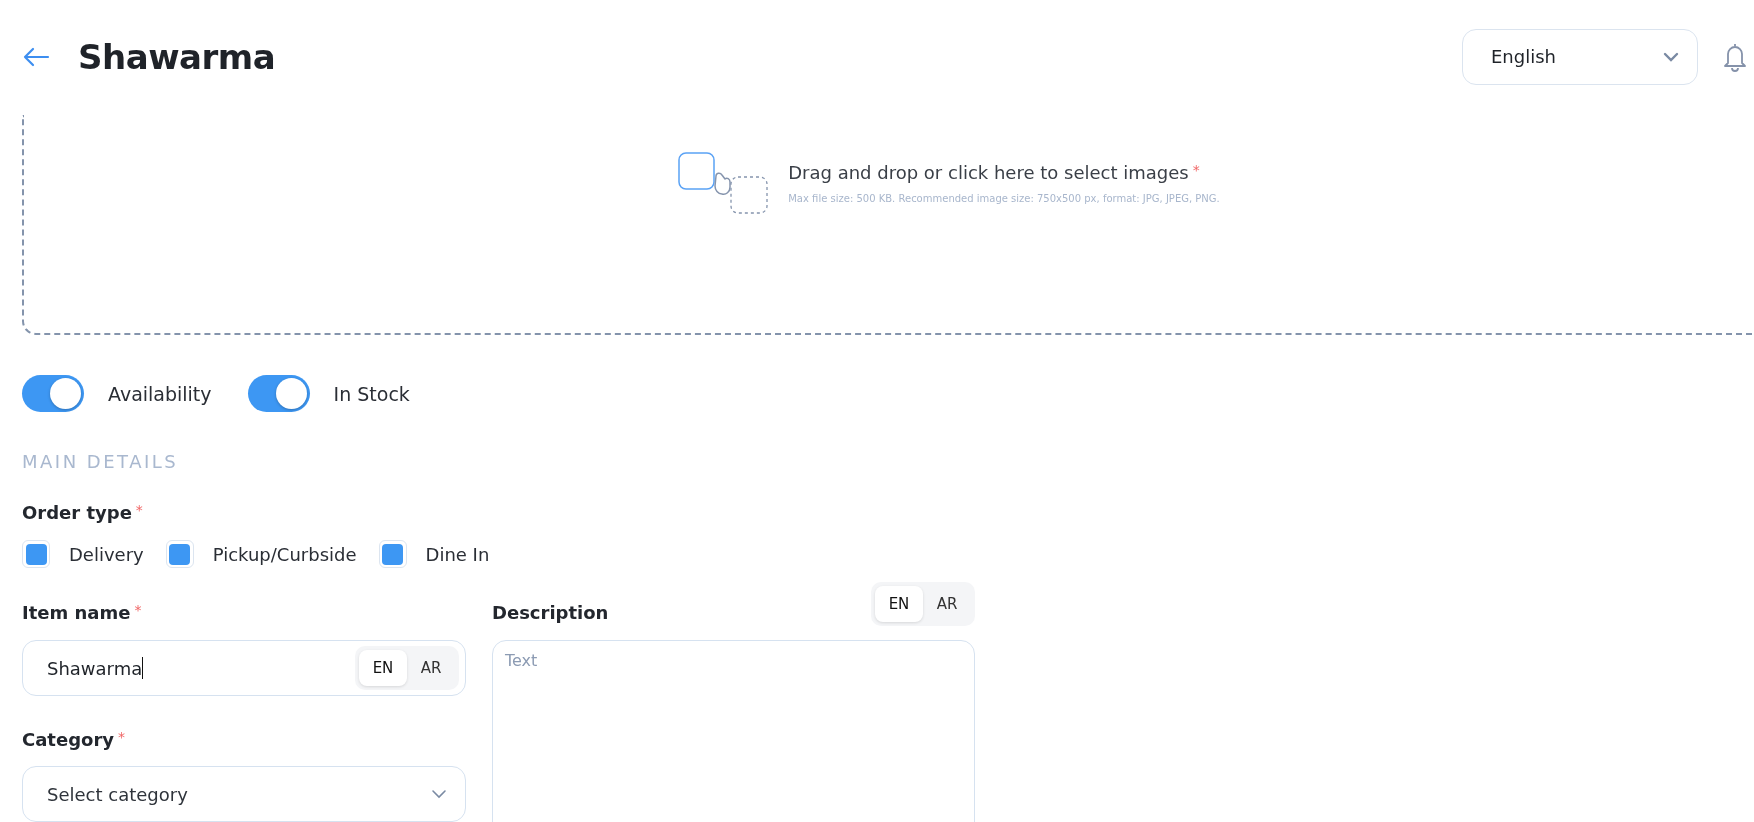 The height and width of the screenshot is (822, 1754). I want to click on checkbox-label: Dine In, so click(457, 554).